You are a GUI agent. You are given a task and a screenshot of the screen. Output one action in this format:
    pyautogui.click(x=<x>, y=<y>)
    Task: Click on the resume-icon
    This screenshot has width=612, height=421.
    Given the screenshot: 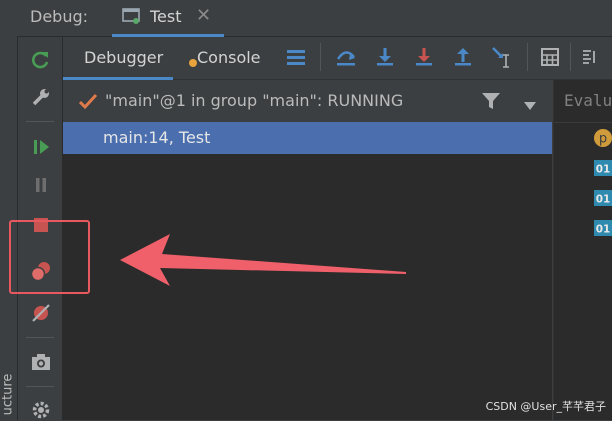 What is the action you would take?
    pyautogui.click(x=41, y=147)
    